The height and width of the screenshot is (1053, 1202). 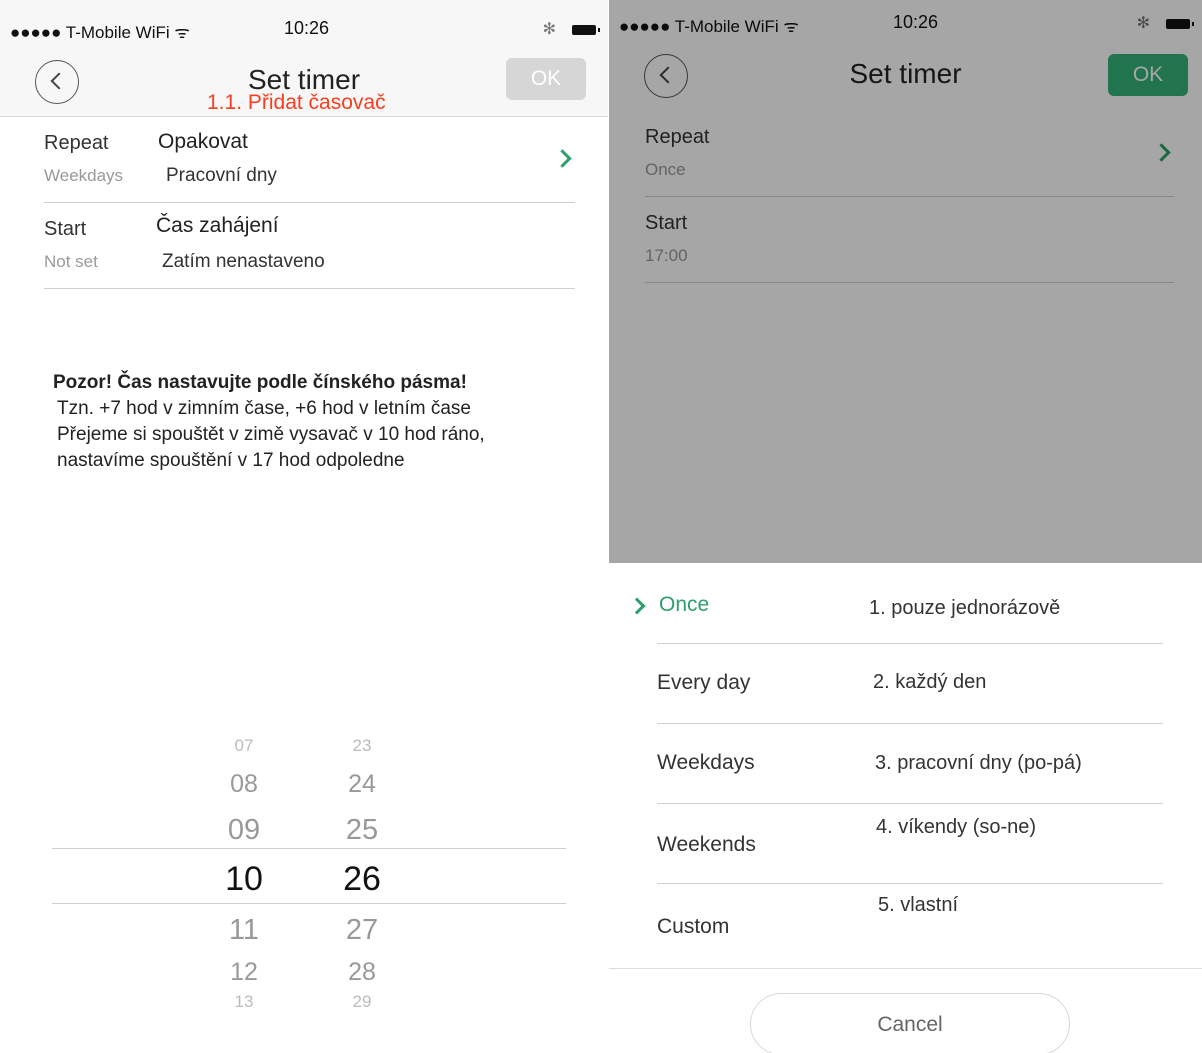 What do you see at coordinates (362, 746) in the screenshot?
I see `picker-minute: 23` at bounding box center [362, 746].